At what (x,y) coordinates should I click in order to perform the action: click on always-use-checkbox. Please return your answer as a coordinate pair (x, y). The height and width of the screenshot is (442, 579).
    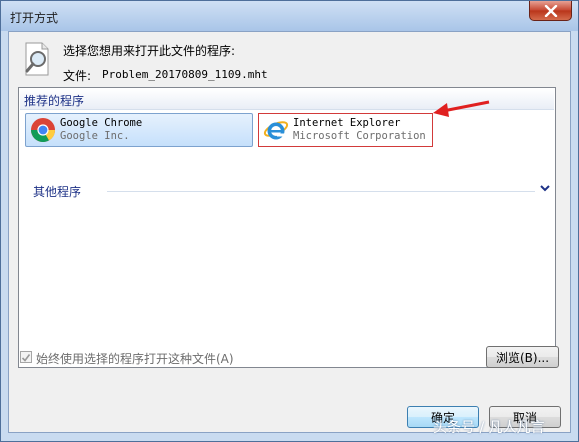
    Looking at the image, I should click on (26, 357).